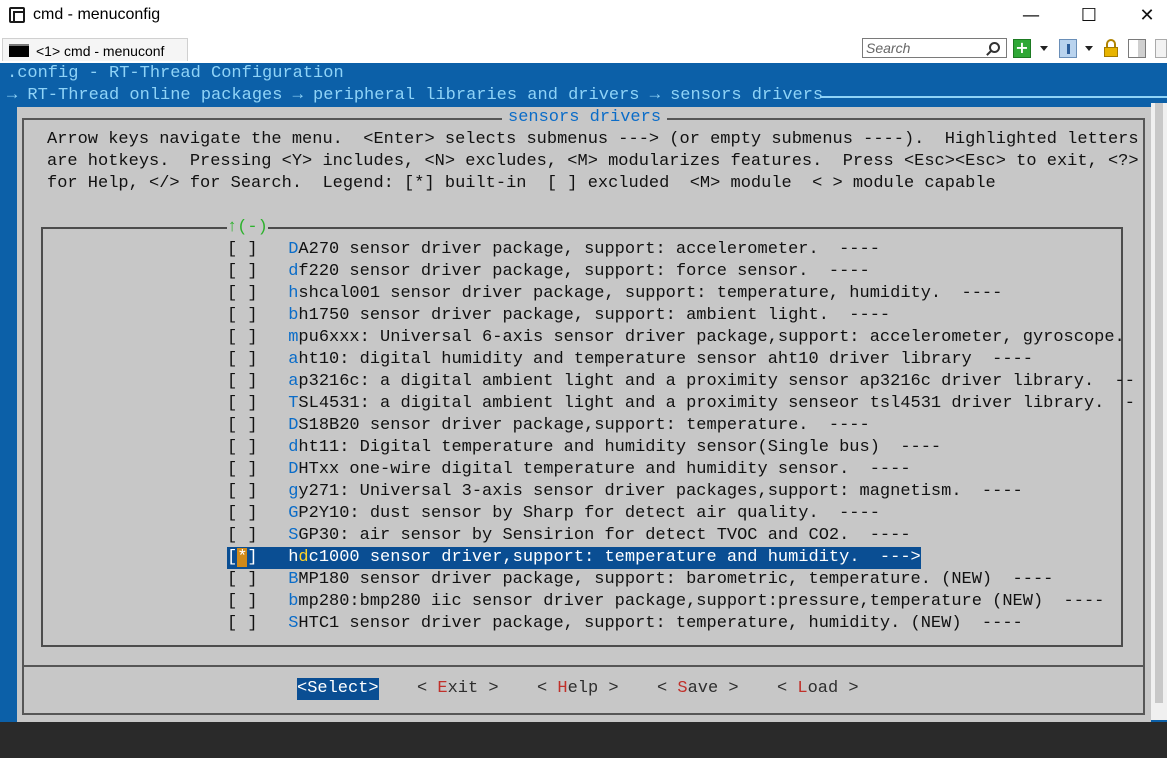 The width and height of the screenshot is (1167, 758). Describe the element at coordinates (100, 51) in the screenshot. I see `console-tab-label: <1> cmd - menuconf` at that location.